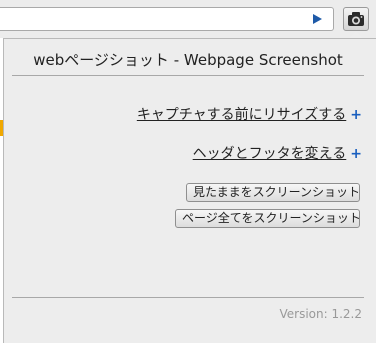 The height and width of the screenshot is (343, 376). What do you see at coordinates (188, 75) in the screenshot?
I see `title-divider` at bounding box center [188, 75].